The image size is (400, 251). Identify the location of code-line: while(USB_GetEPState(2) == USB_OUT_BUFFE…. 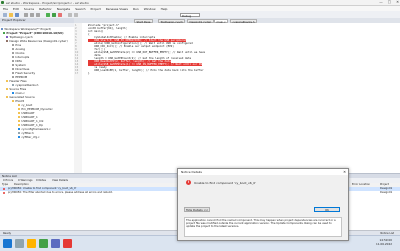
(146, 52).